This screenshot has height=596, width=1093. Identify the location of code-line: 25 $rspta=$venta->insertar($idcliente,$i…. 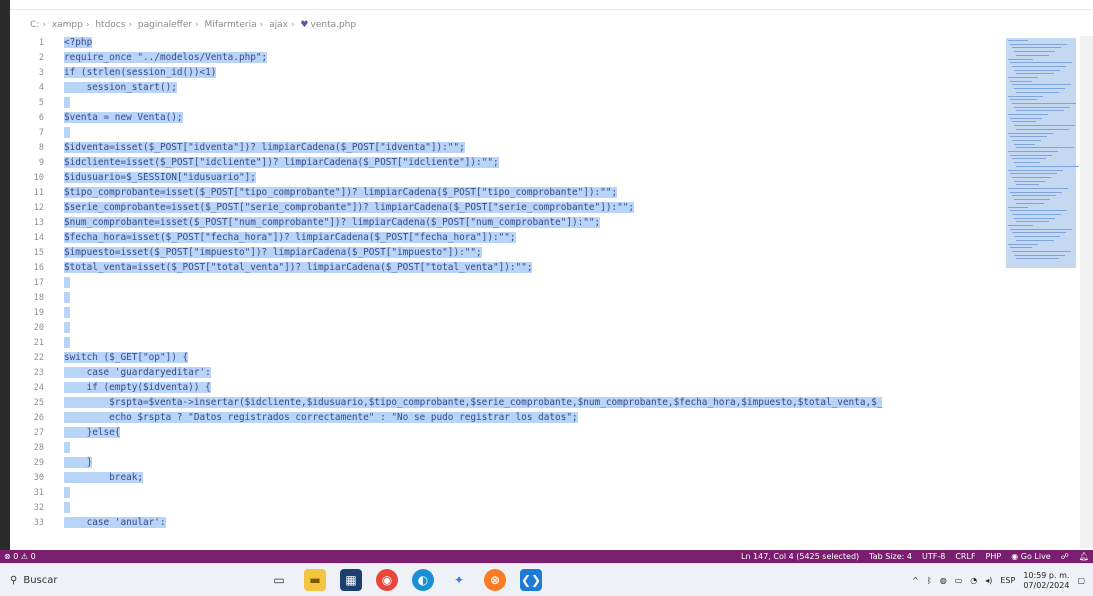
(505, 403).